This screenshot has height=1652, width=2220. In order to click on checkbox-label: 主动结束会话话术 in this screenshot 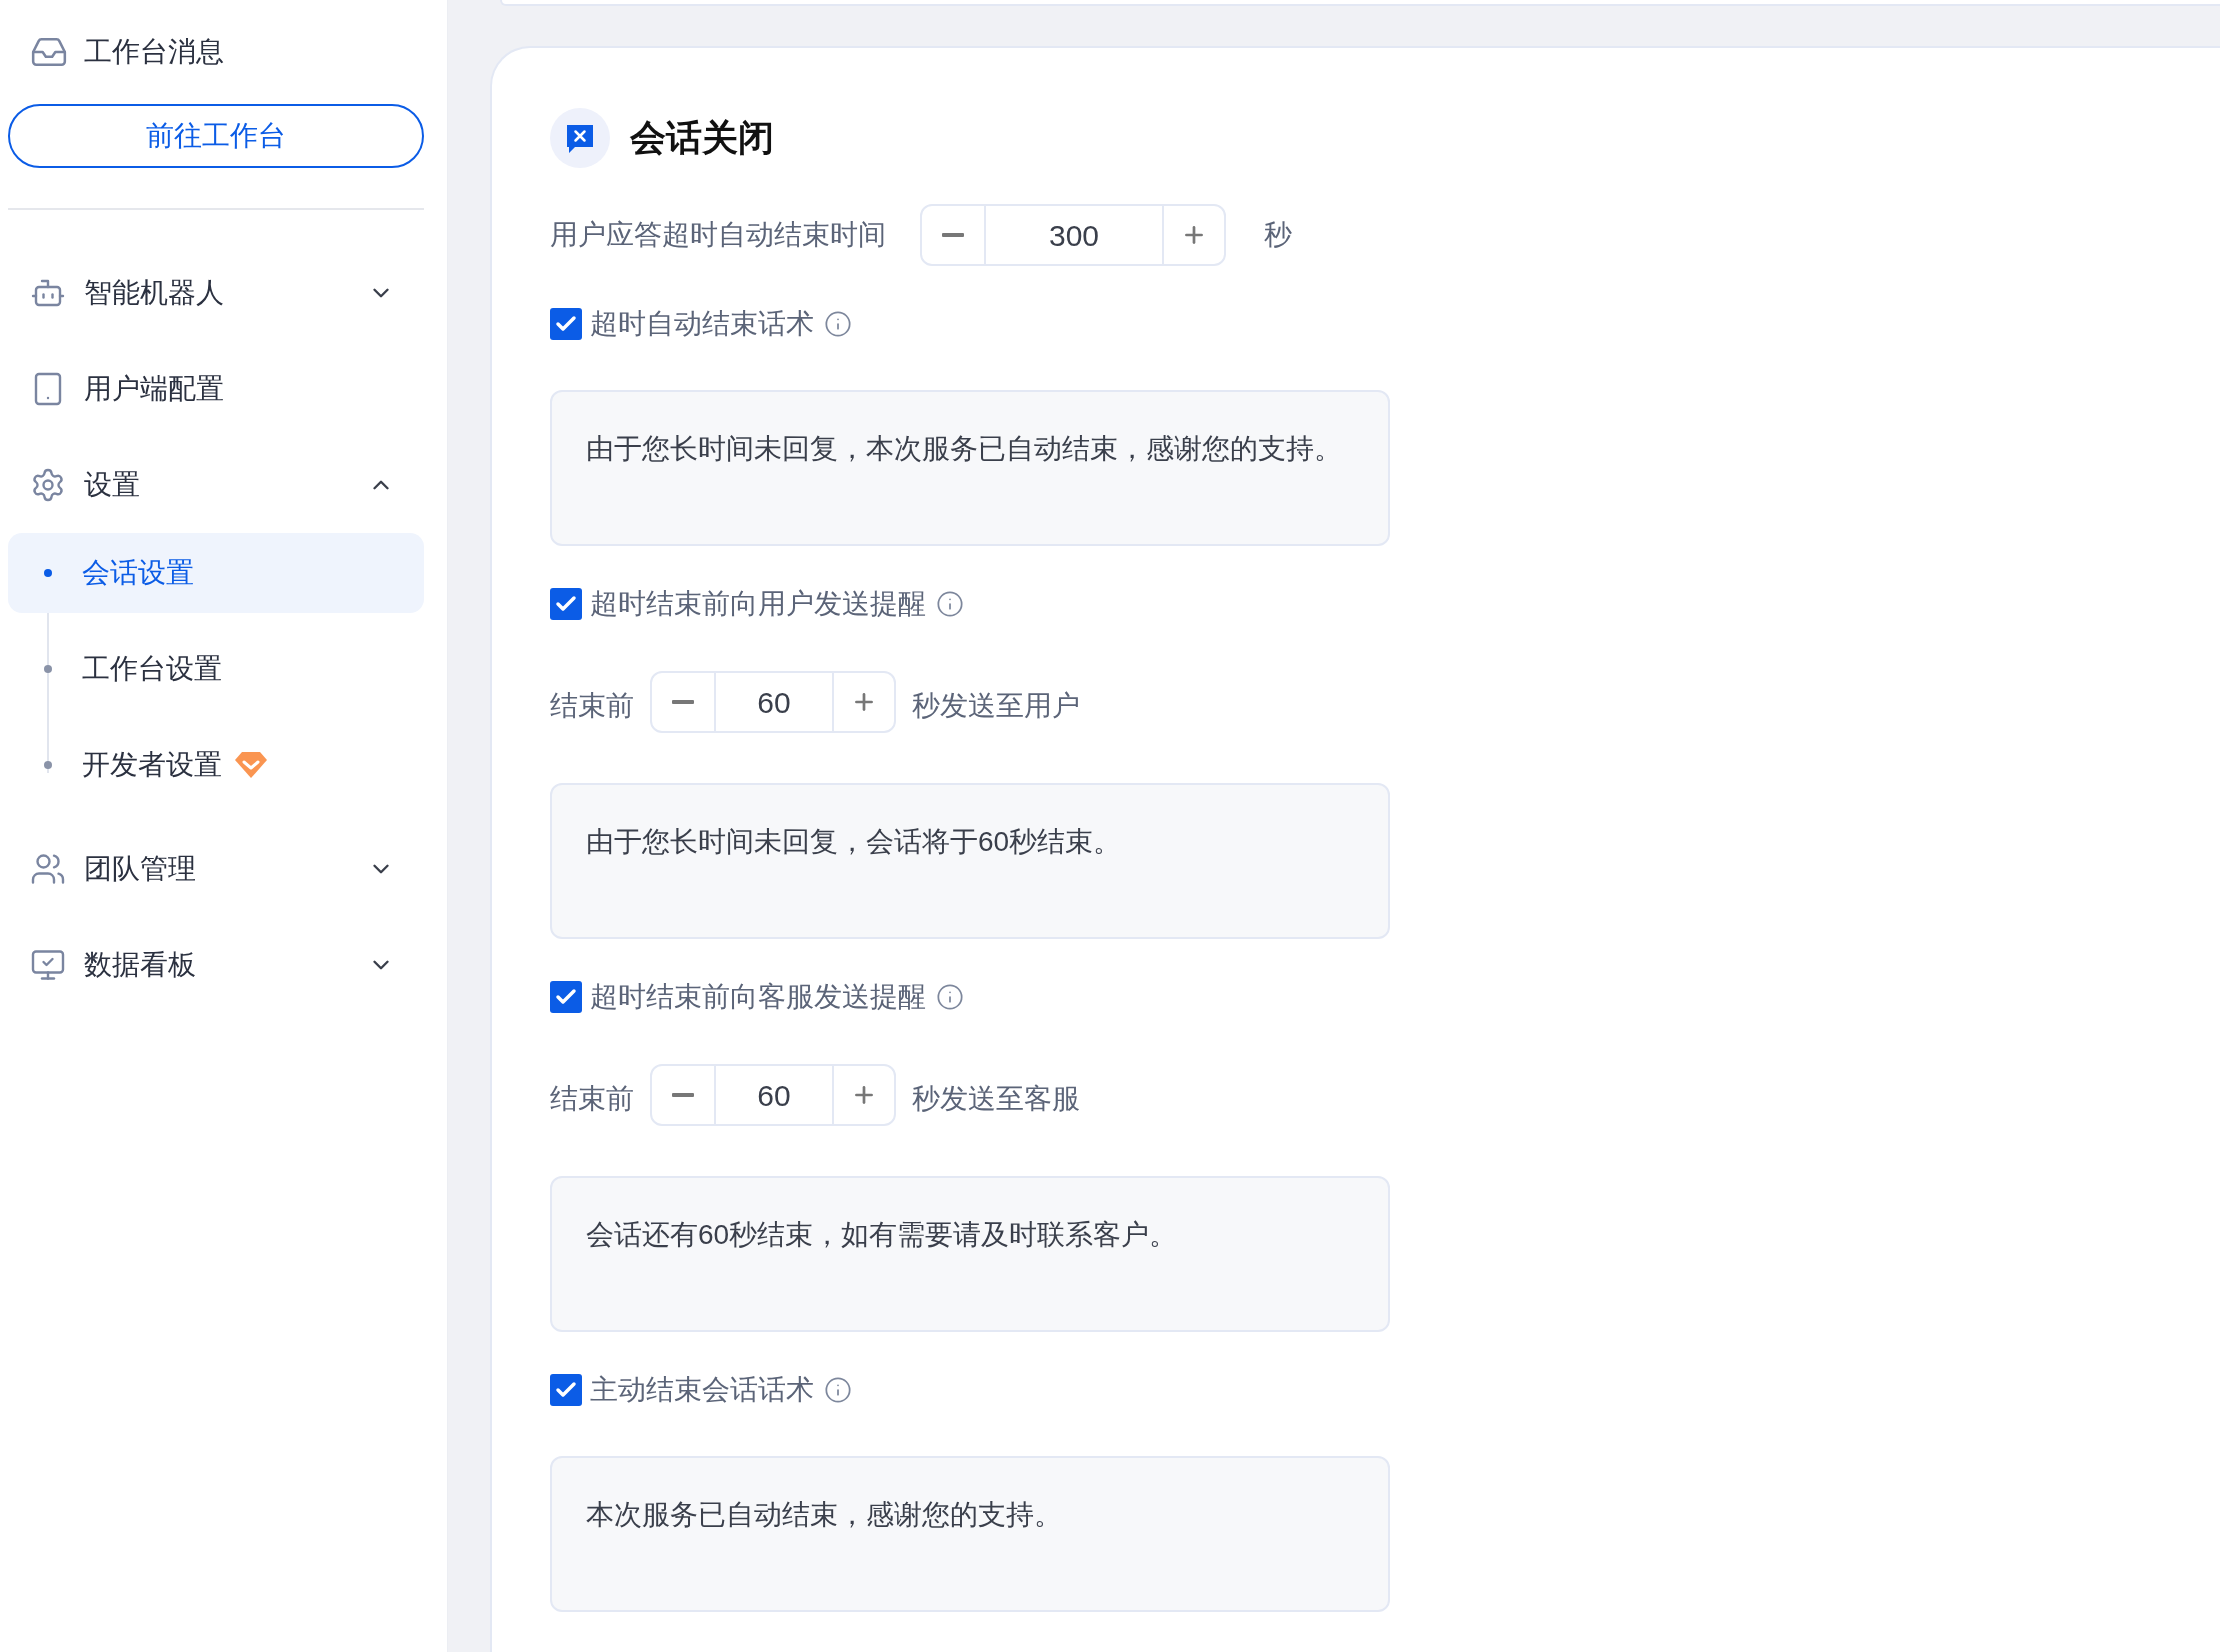, I will do `click(702, 1390)`.